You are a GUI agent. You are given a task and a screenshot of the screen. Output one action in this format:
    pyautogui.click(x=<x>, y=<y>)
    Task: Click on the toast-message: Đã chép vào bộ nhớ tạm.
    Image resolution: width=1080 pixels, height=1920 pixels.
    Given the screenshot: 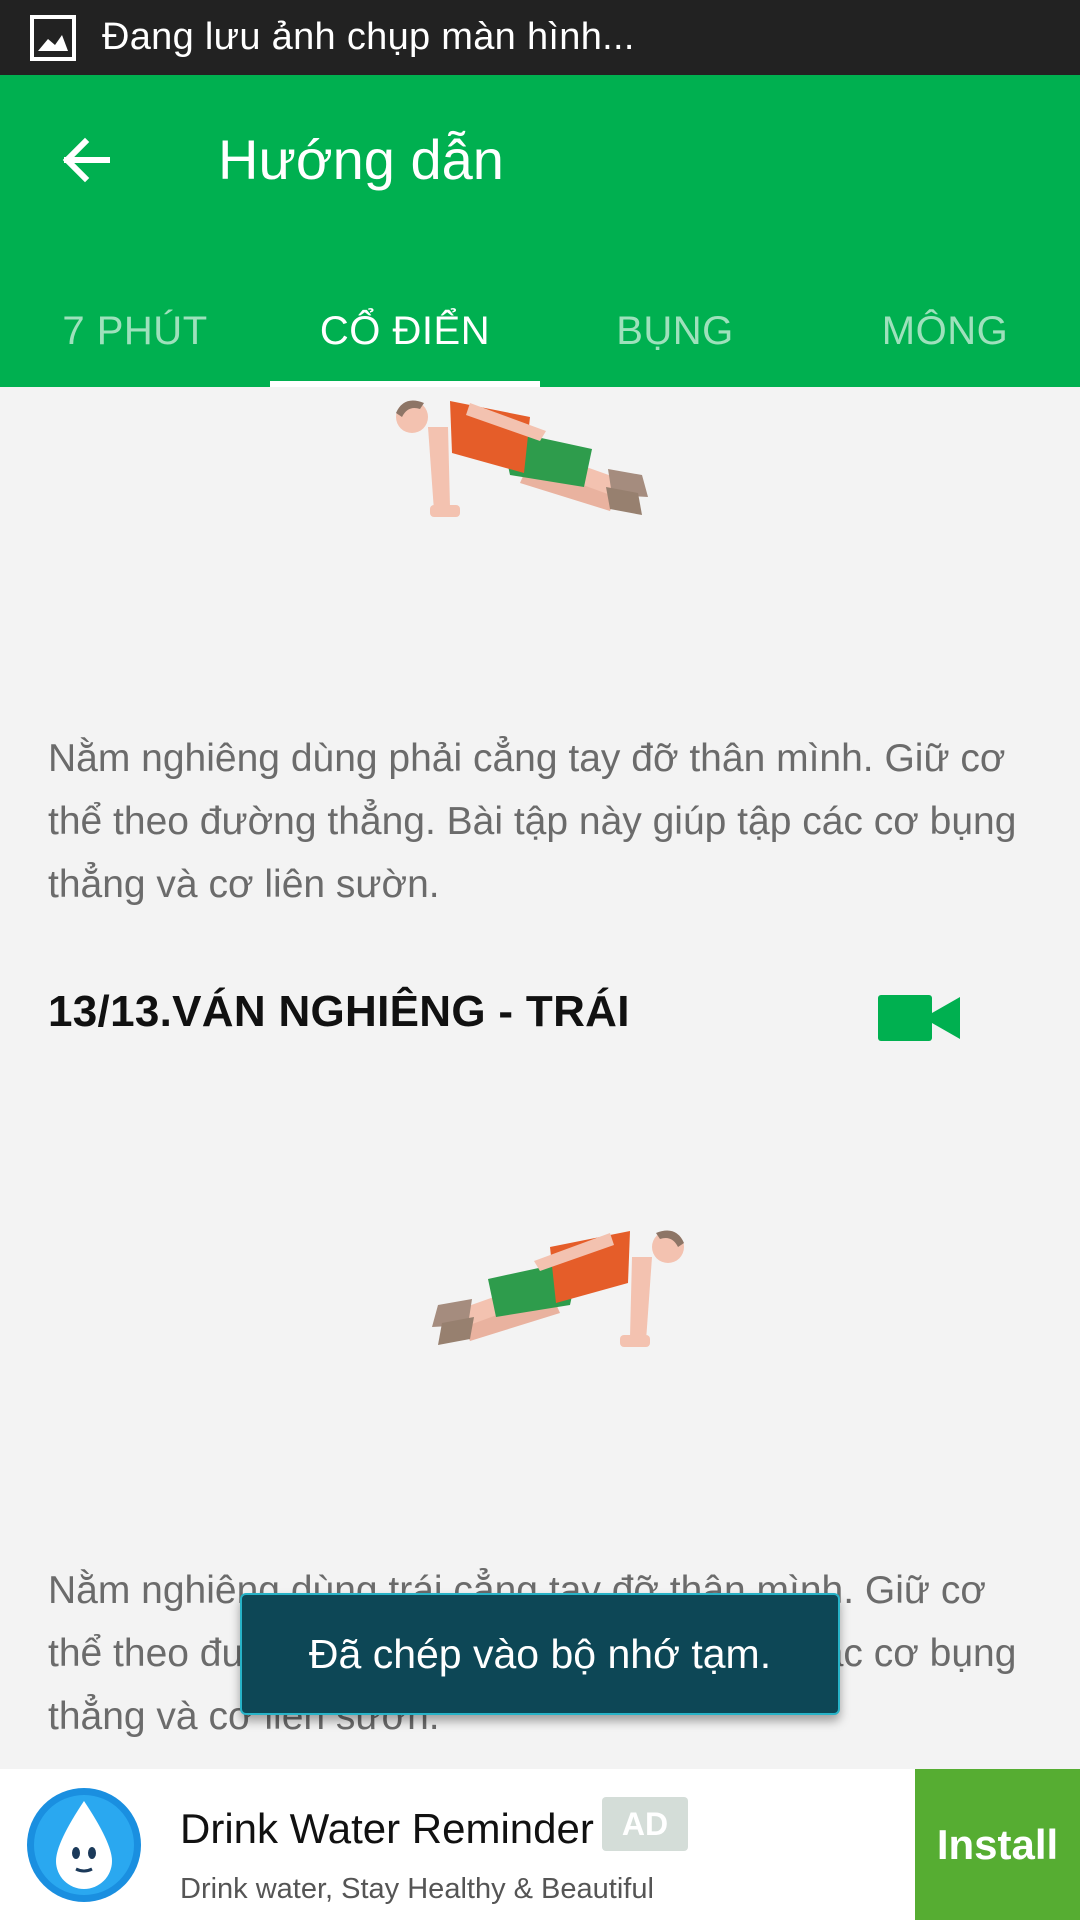 What is the action you would take?
    pyautogui.click(x=540, y=1654)
    